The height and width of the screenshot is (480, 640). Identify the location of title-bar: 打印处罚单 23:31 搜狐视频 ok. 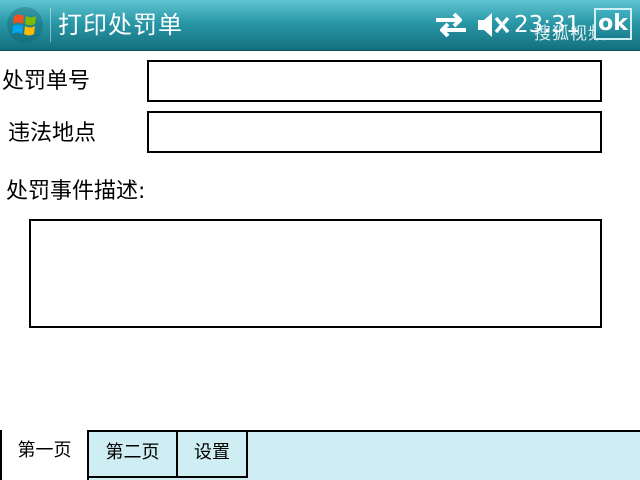
(320, 25).